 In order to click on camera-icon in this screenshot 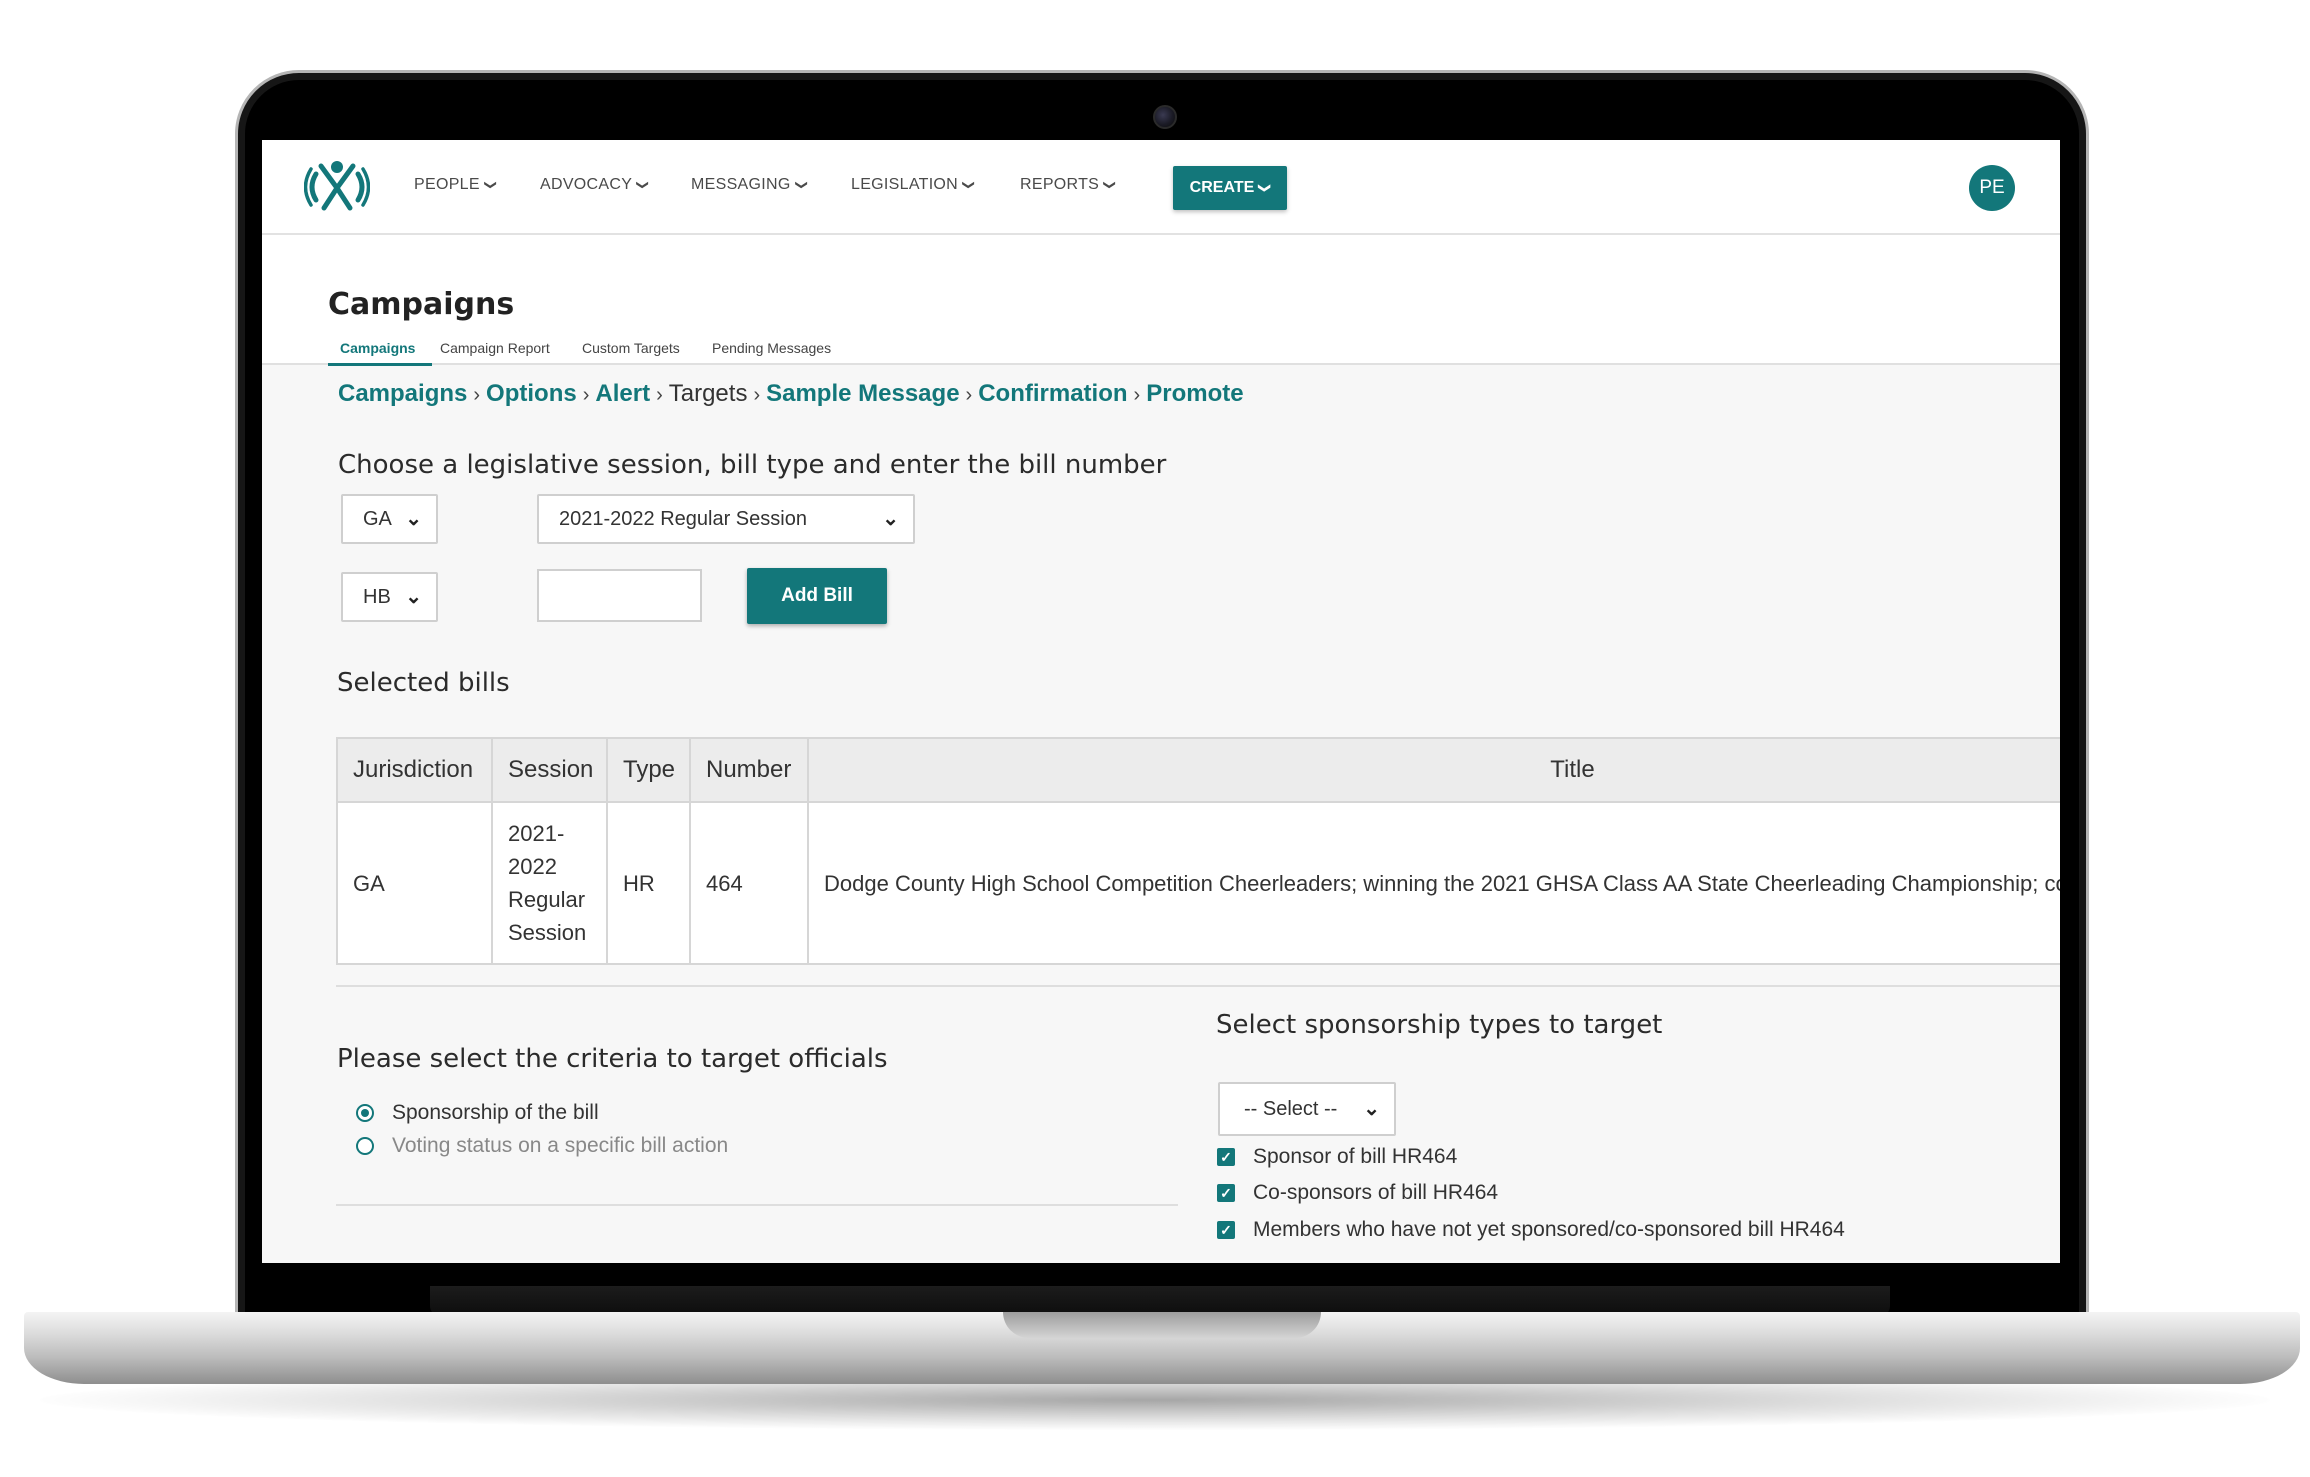, I will do `click(1165, 117)`.